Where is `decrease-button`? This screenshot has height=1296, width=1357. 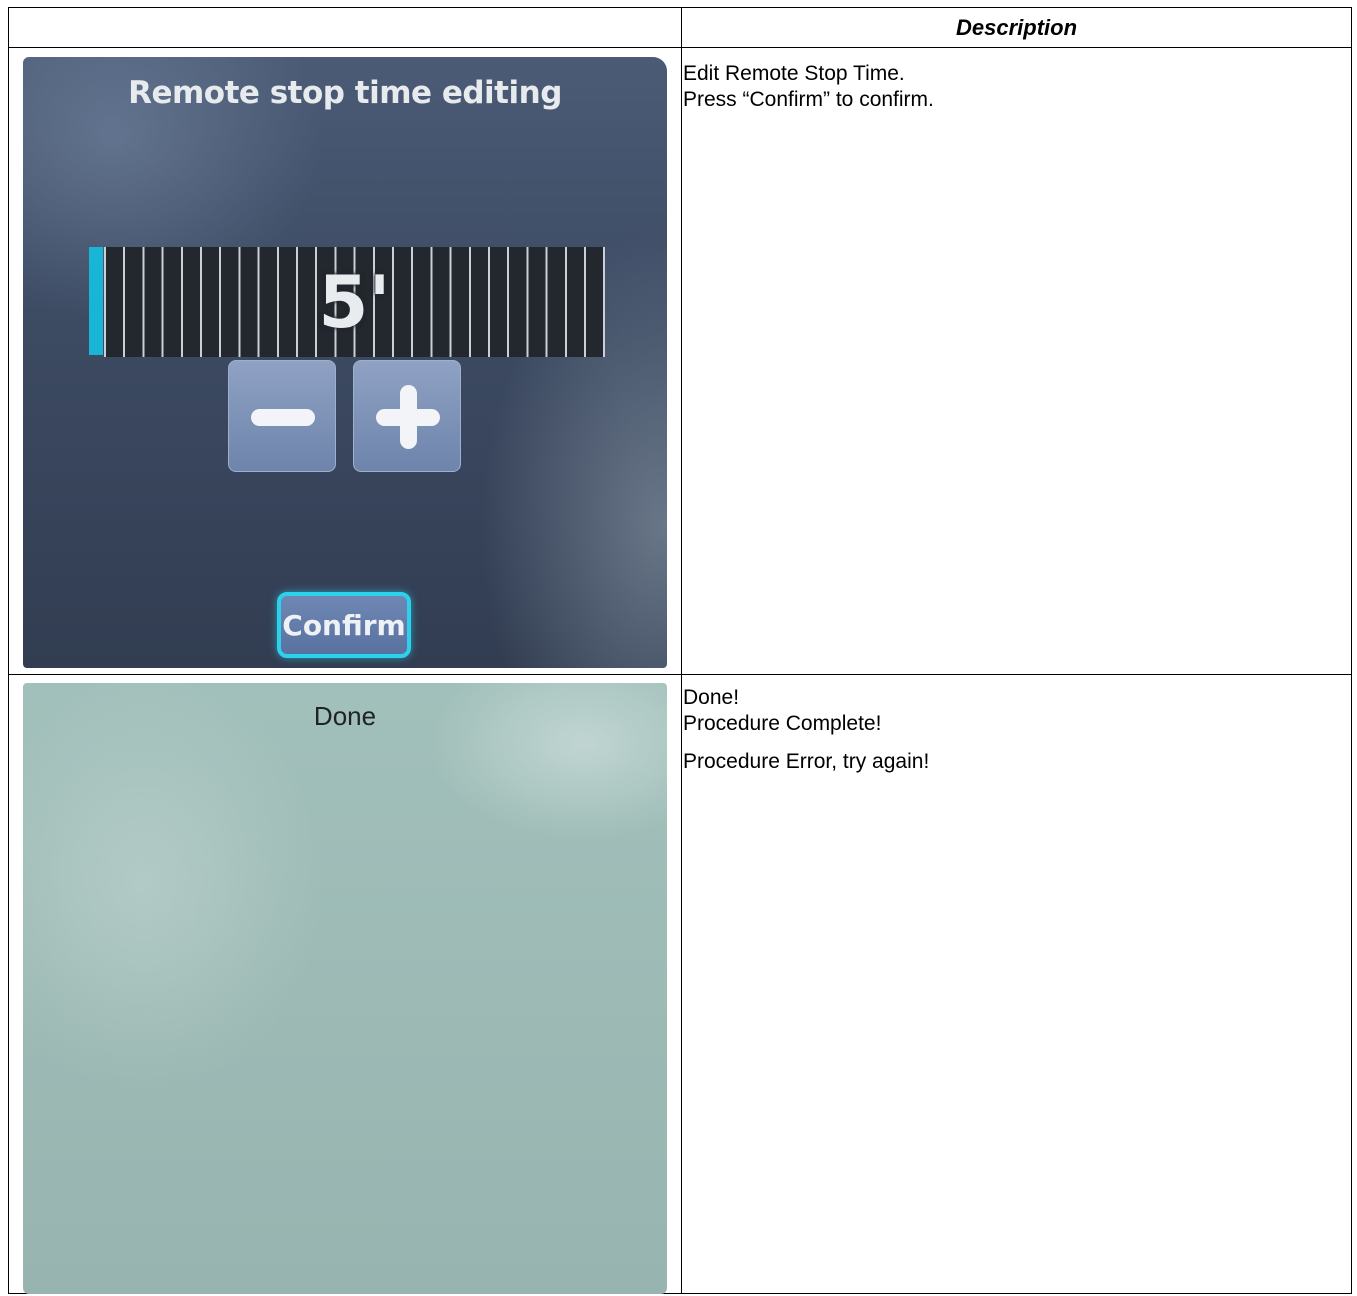
decrease-button is located at coordinates (282, 416).